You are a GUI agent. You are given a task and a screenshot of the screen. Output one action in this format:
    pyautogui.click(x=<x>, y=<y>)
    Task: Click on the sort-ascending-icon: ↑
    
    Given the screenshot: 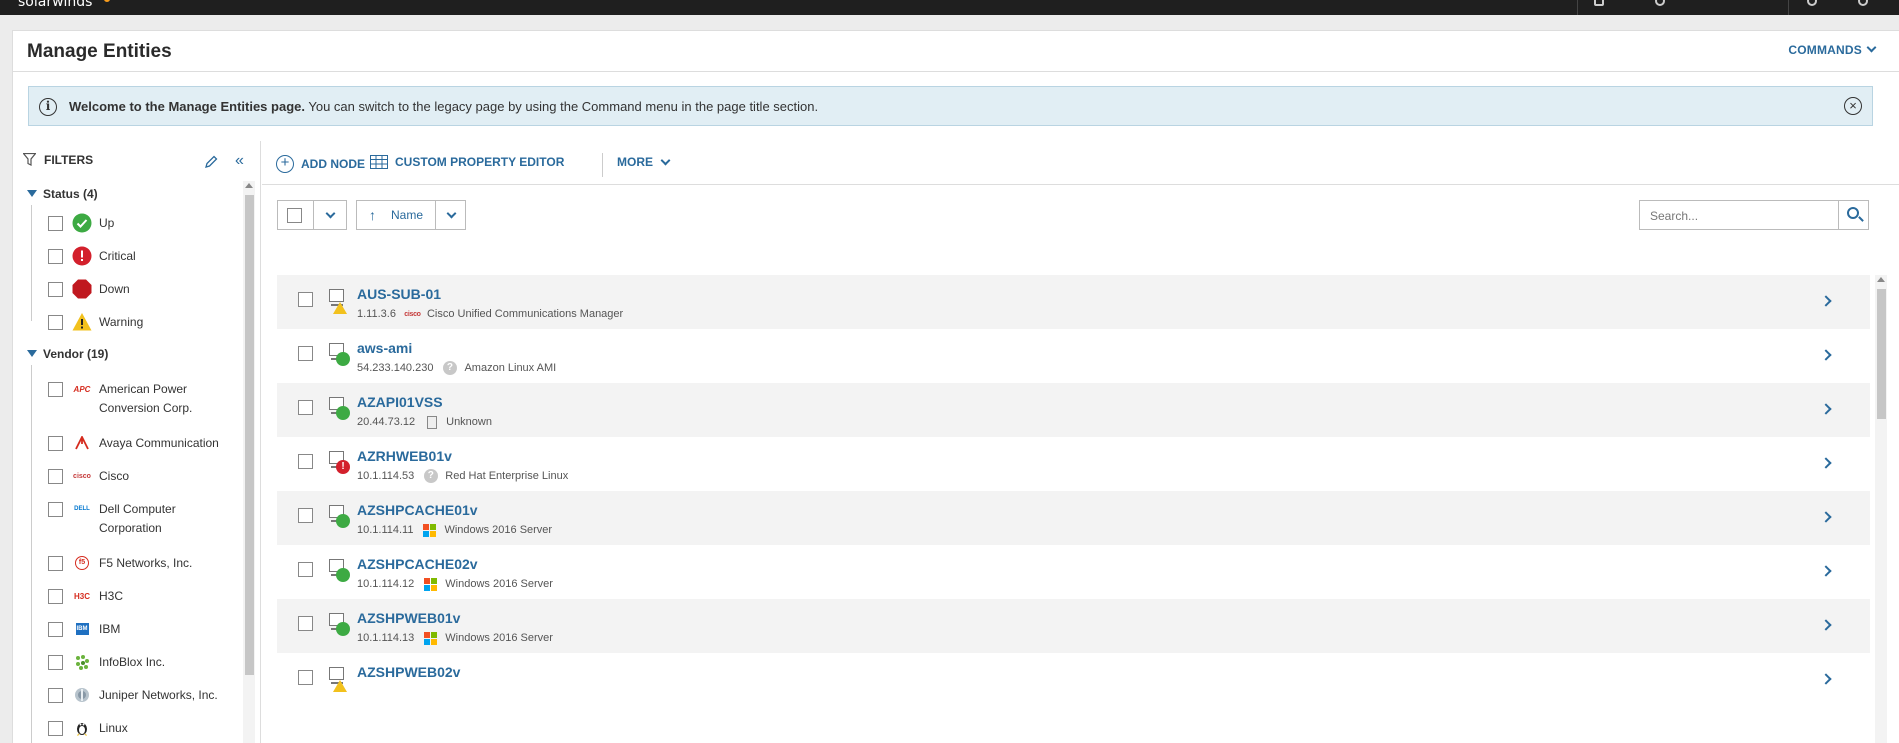 What is the action you would take?
    pyautogui.click(x=372, y=215)
    